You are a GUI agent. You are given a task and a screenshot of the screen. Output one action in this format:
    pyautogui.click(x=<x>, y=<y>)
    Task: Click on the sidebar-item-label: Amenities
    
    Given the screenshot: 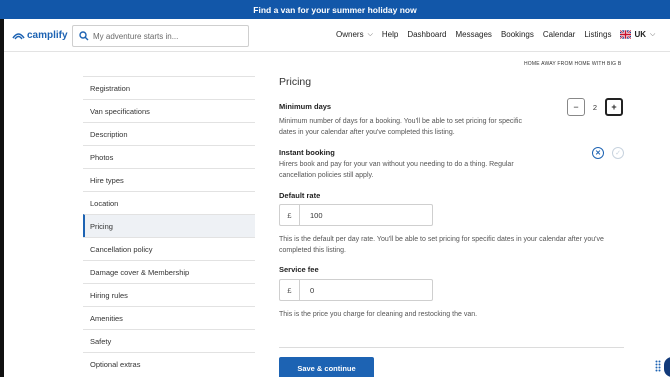 What is the action you would take?
    pyautogui.click(x=106, y=318)
    